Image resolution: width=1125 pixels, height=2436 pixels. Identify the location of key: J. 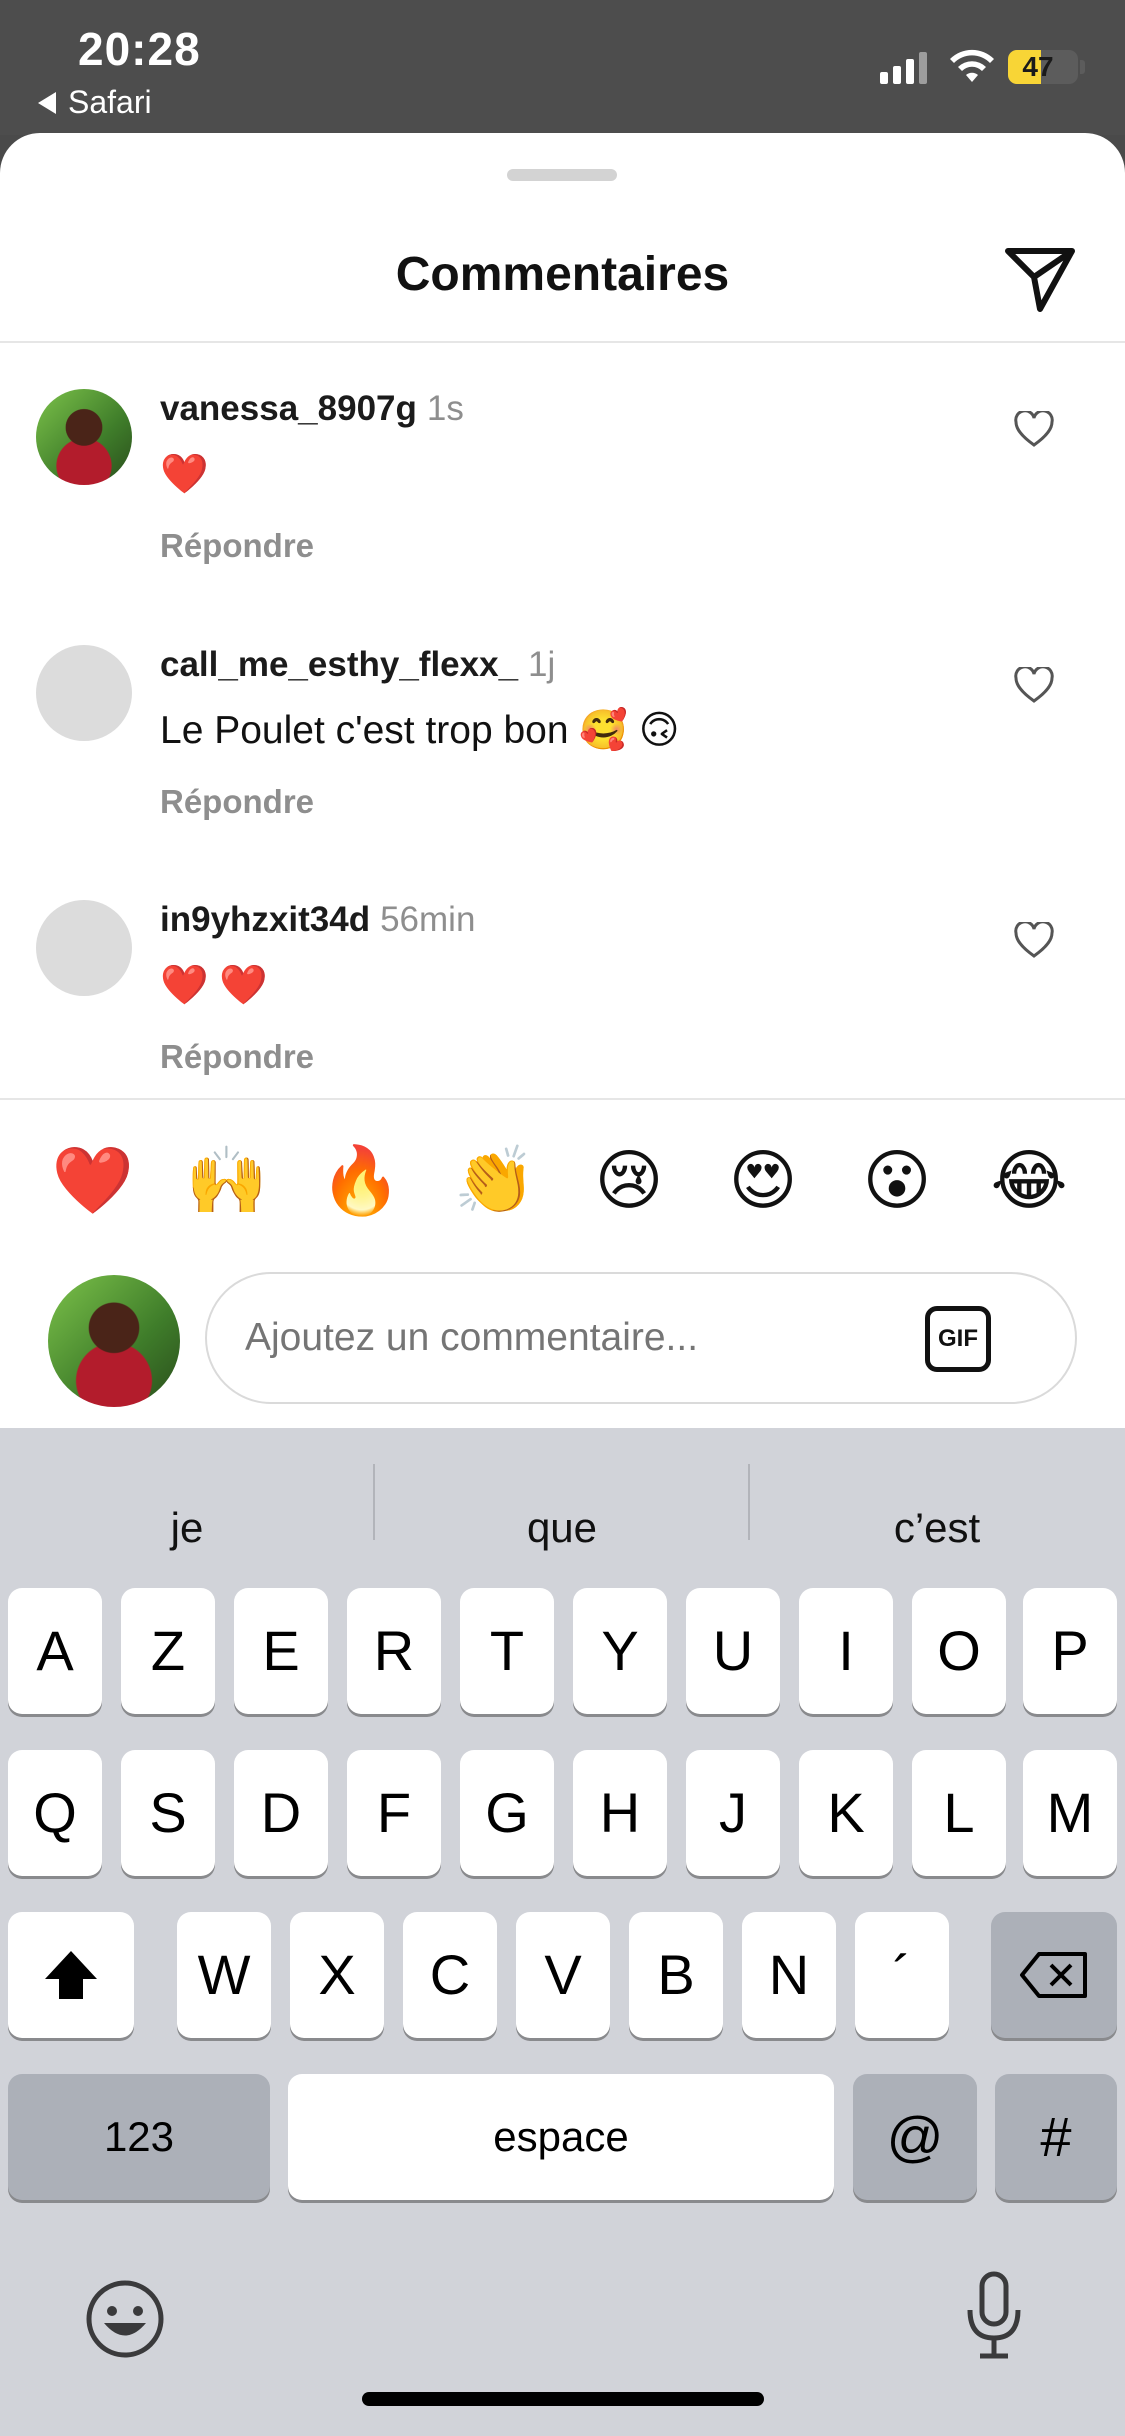
(733, 1813).